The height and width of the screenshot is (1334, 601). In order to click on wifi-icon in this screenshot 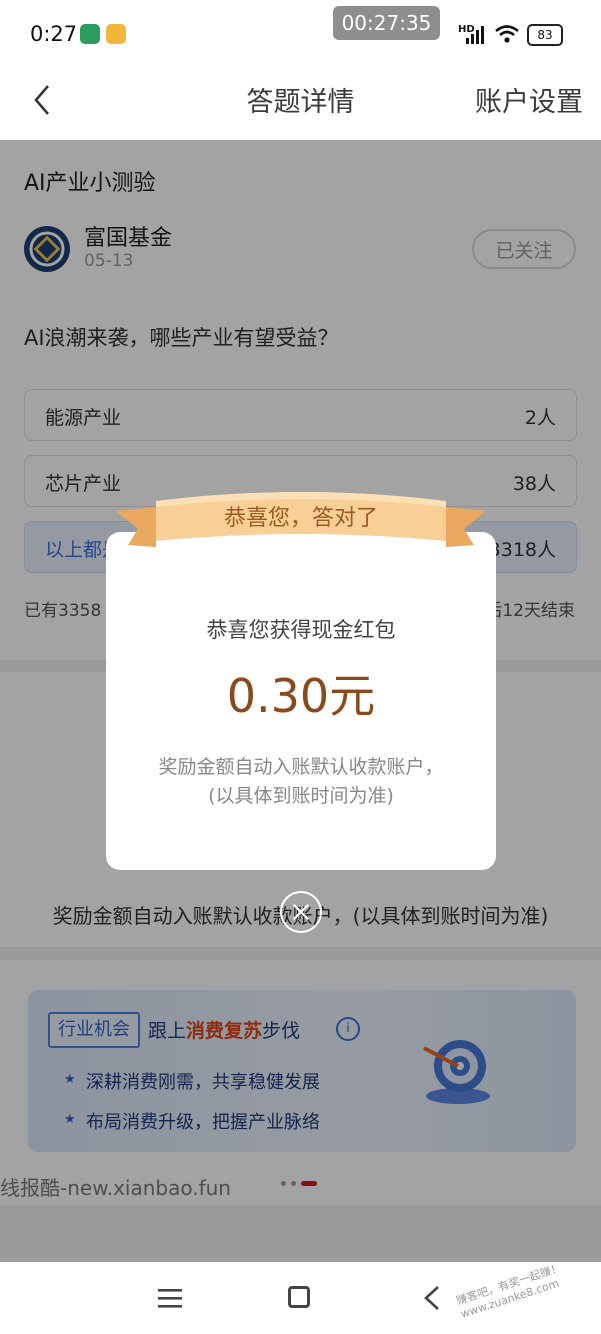, I will do `click(507, 34)`.